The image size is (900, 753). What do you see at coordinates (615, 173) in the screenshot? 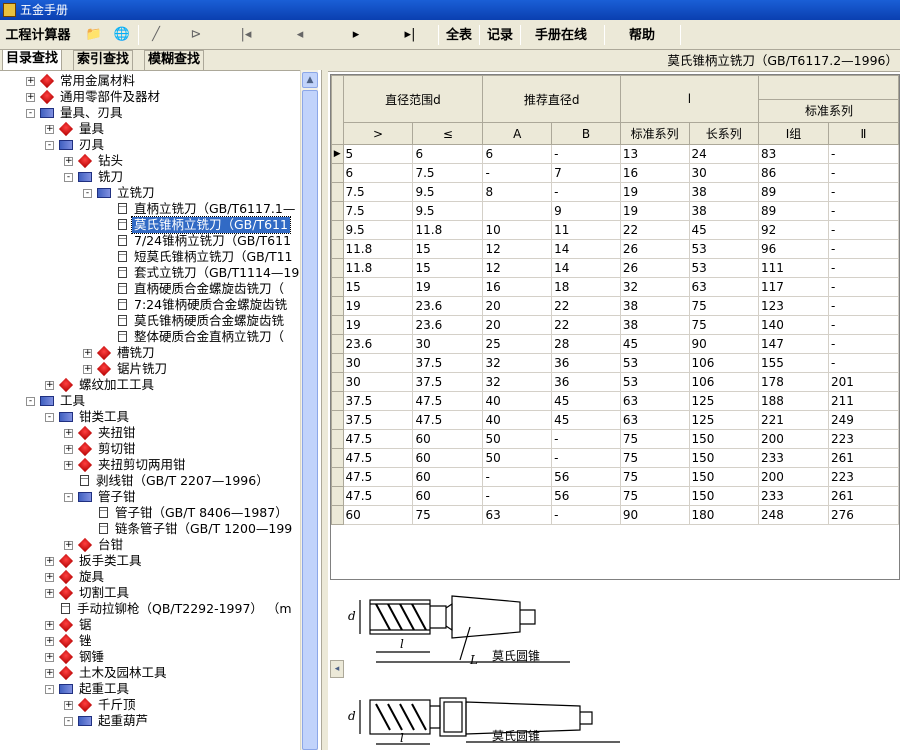
I see `table-row: 6 7.5-7 16 30 86-` at bounding box center [615, 173].